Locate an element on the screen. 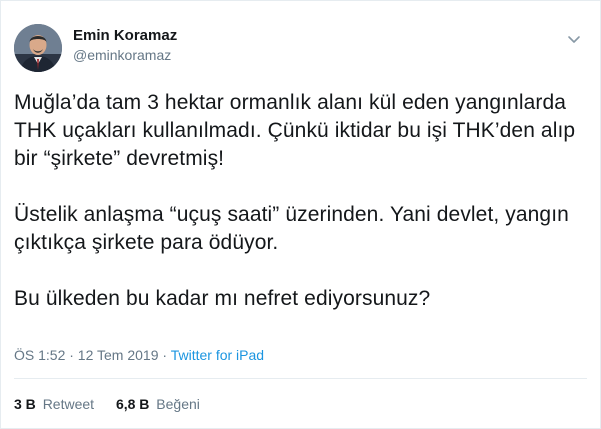 Image resolution: width=601 pixels, height=429 pixels. likes-stat: 6,8 B Beğeni is located at coordinates (158, 404).